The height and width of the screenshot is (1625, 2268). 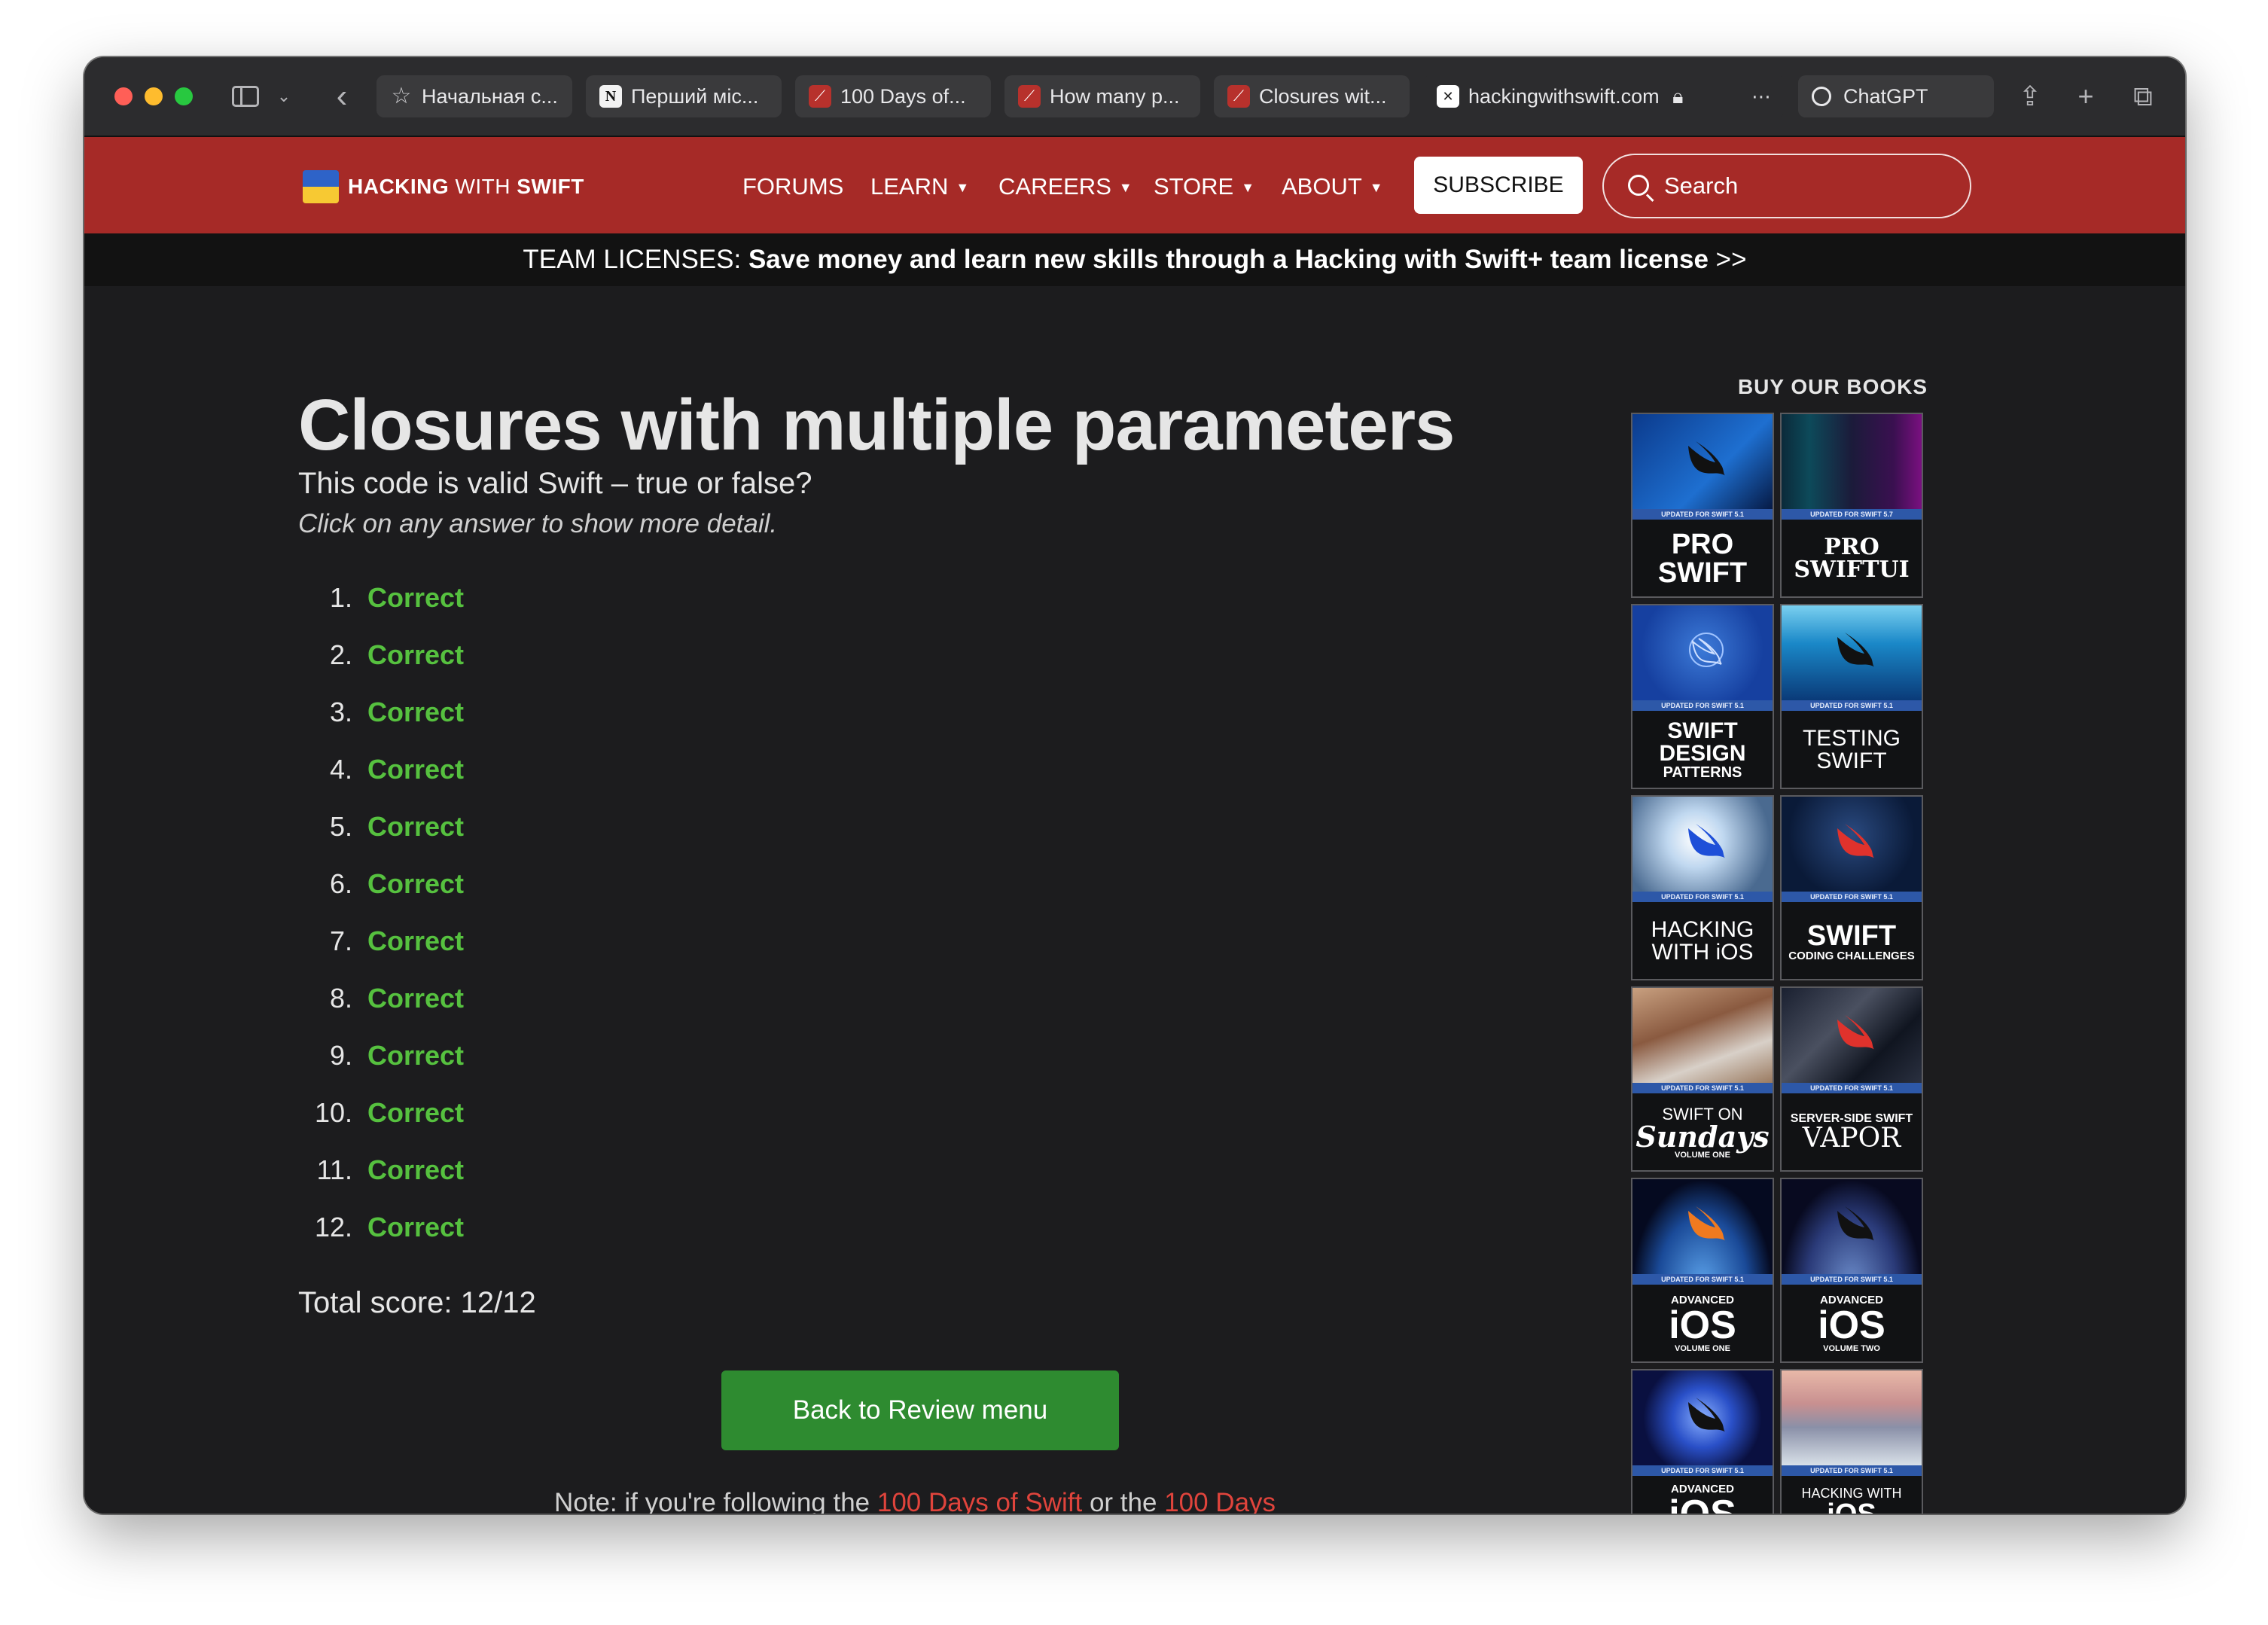 What do you see at coordinates (245, 96) in the screenshot?
I see `sidebar-toggle-icon` at bounding box center [245, 96].